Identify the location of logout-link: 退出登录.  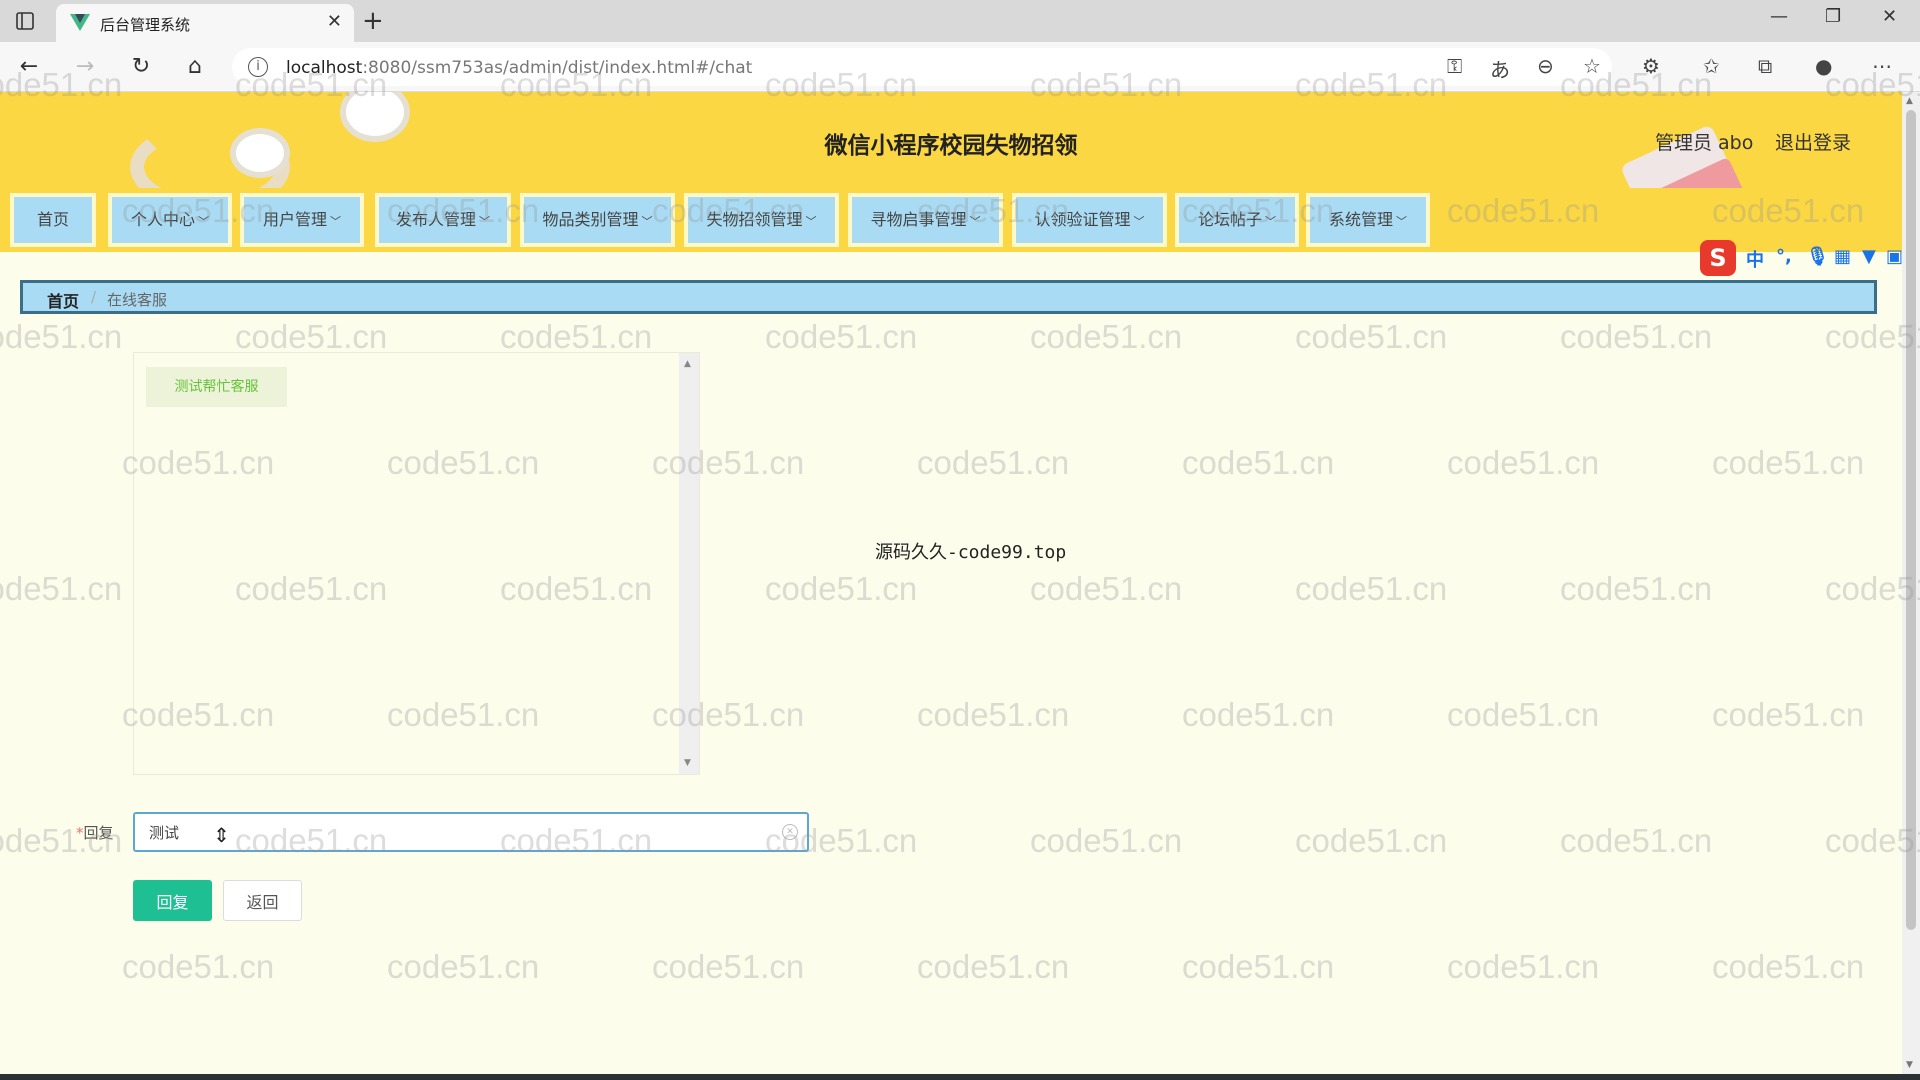
(1813, 141).